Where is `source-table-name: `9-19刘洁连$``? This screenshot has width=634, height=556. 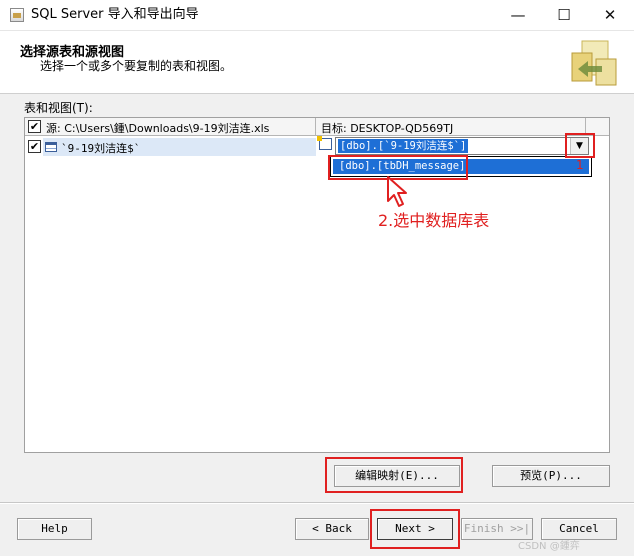
source-table-name: `9-19刘洁连$` is located at coordinates (101, 148).